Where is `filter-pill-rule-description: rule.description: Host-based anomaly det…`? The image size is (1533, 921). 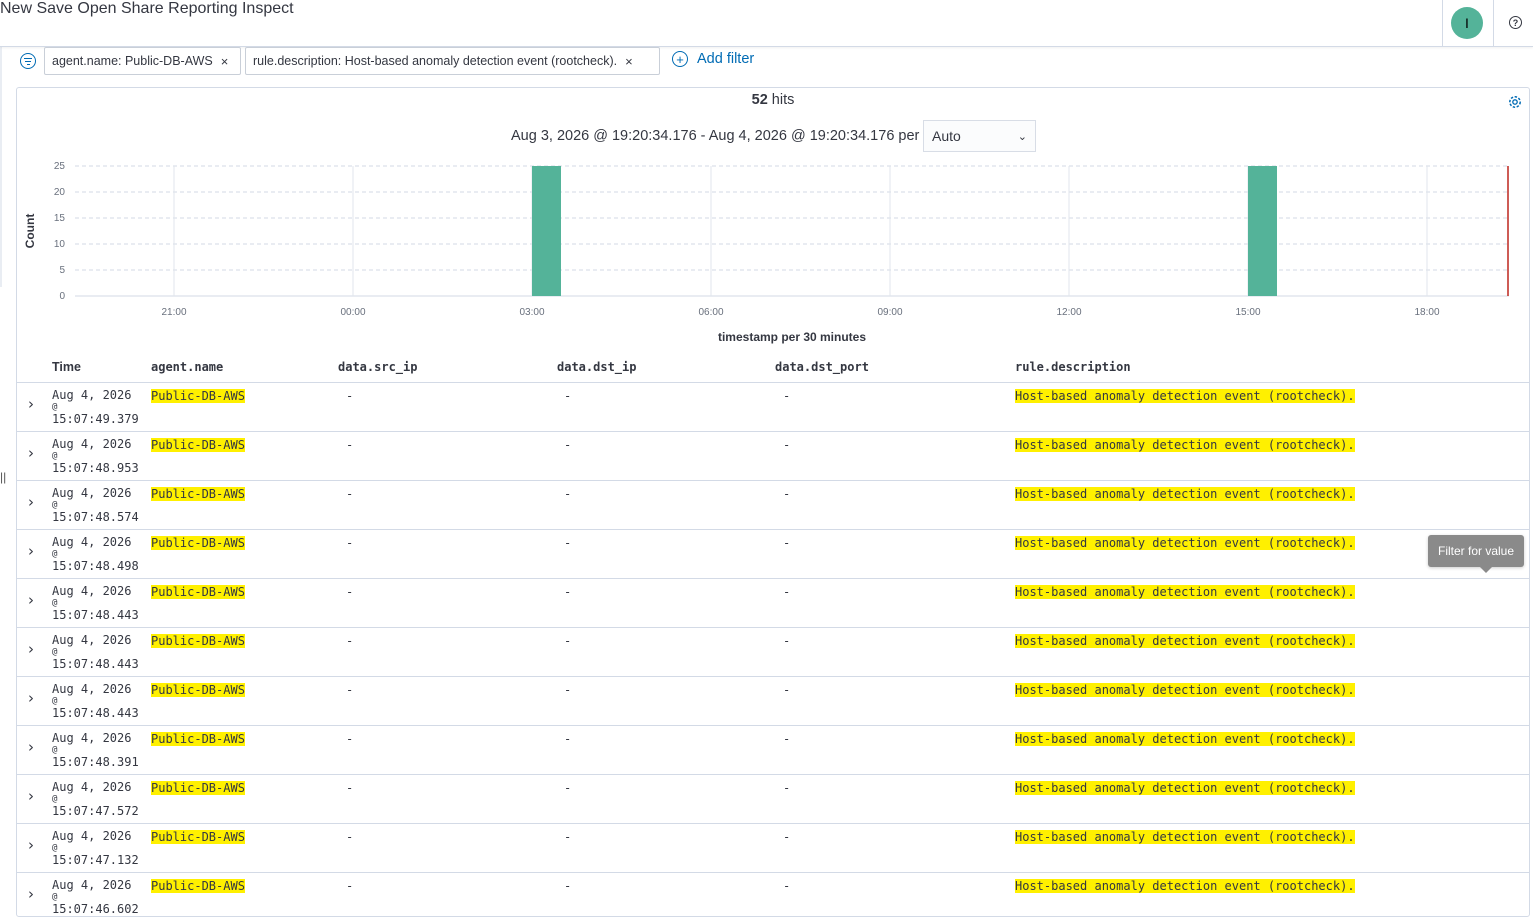 filter-pill-rule-description: rule.description: Host-based anomaly det… is located at coordinates (452, 61).